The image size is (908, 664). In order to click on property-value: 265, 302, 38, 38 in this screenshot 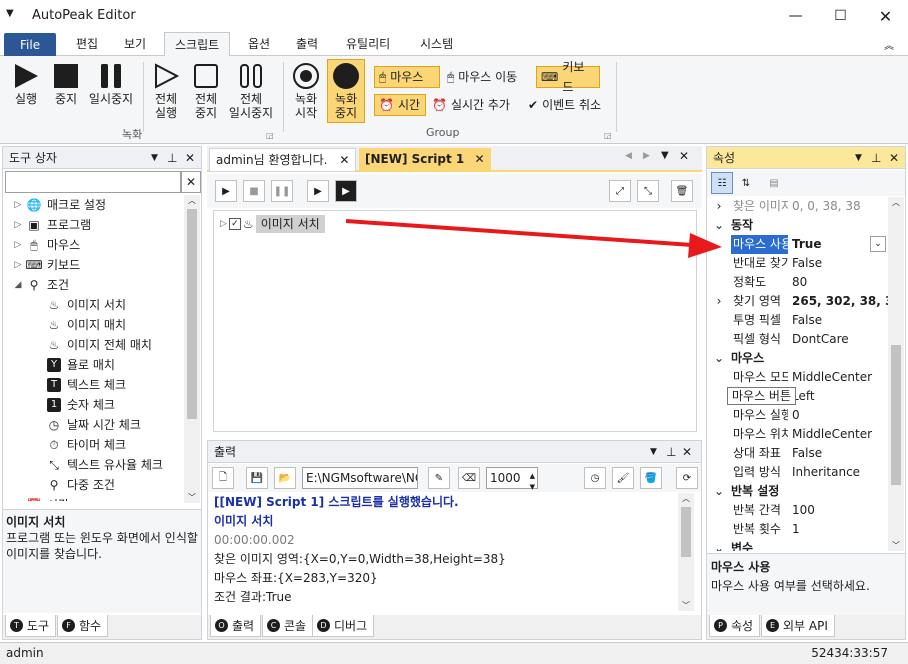, I will do `click(838, 301)`.